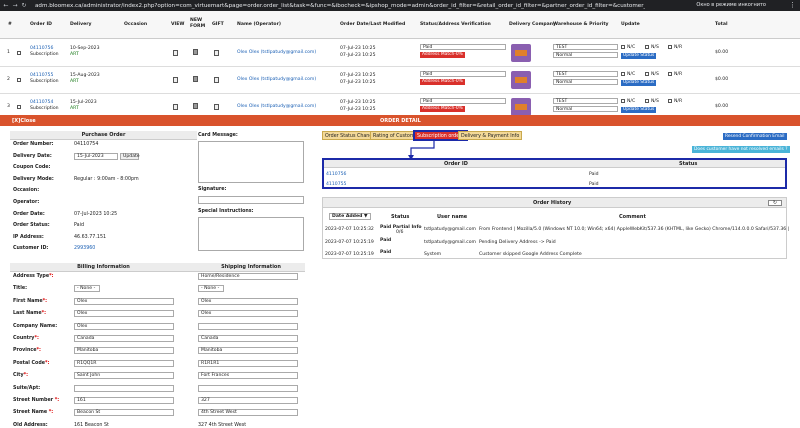  What do you see at coordinates (336, 174) in the screenshot?
I see `subs-row-order-id: 4110756` at bounding box center [336, 174].